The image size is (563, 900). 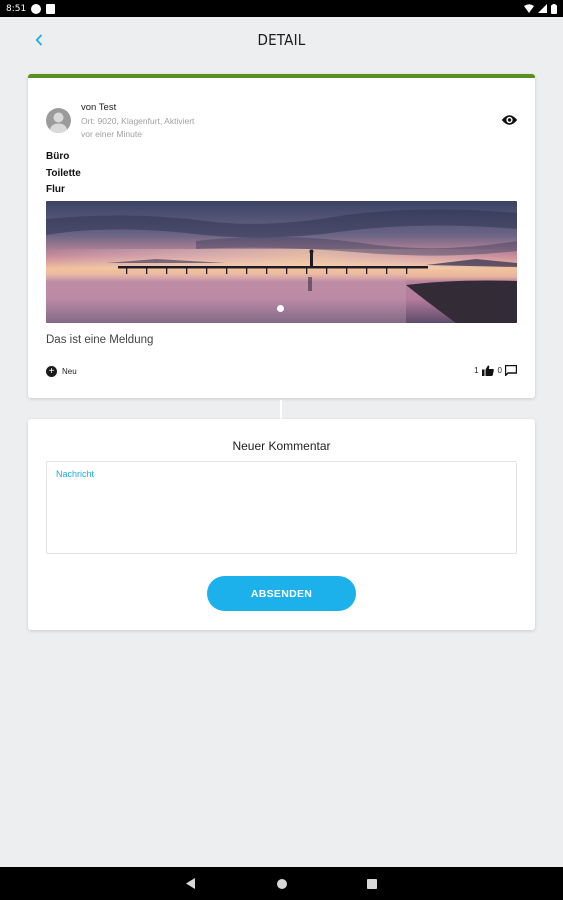 I want to click on status-badge: + Neu, so click(x=61, y=371).